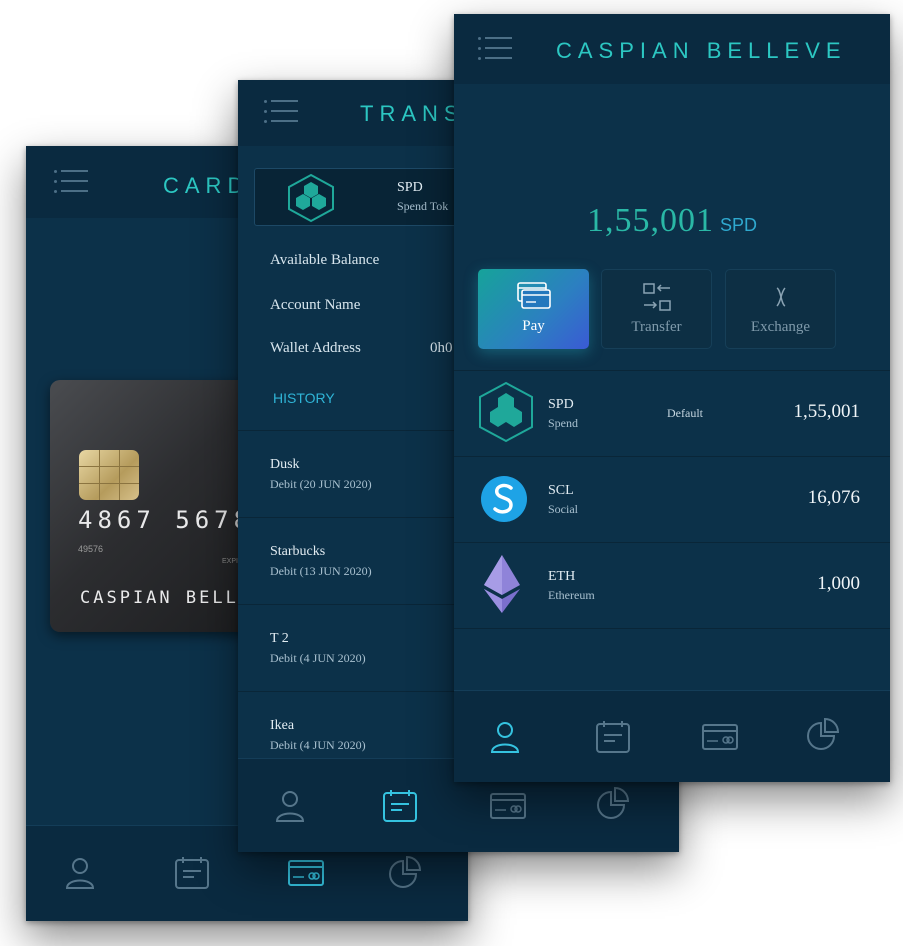 The width and height of the screenshot is (903, 946). What do you see at coordinates (672, 658) in the screenshot?
I see `asset-list-end` at bounding box center [672, 658].